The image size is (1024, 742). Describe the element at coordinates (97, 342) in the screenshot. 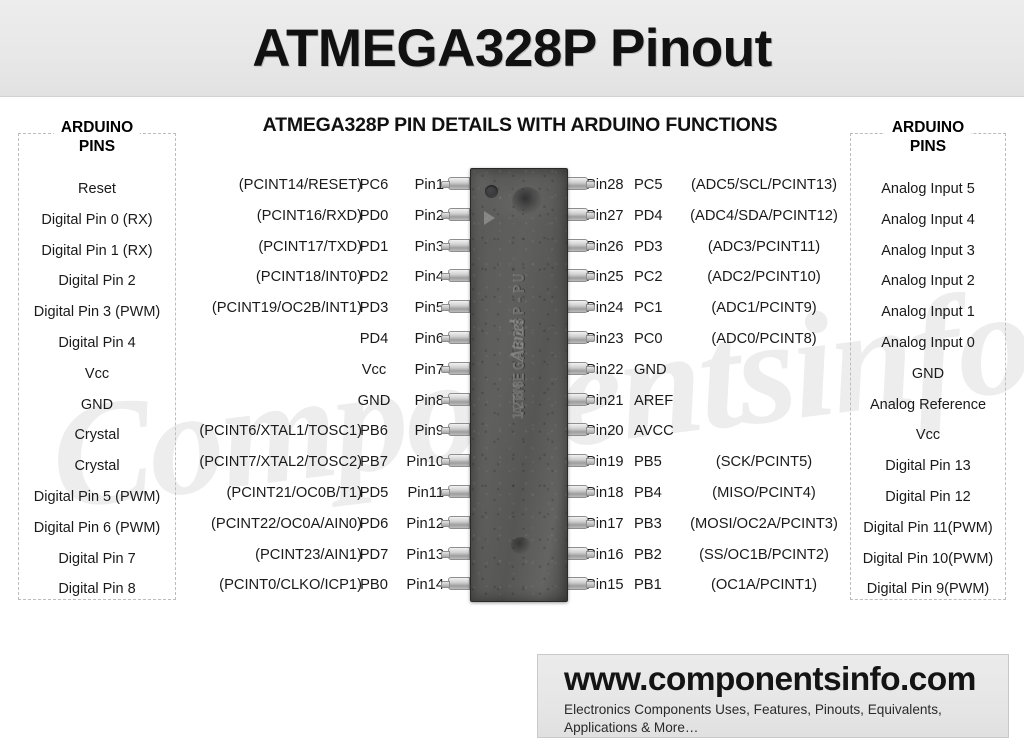

I see `arduino-pin-item-left-6: Digital Pin 4` at that location.